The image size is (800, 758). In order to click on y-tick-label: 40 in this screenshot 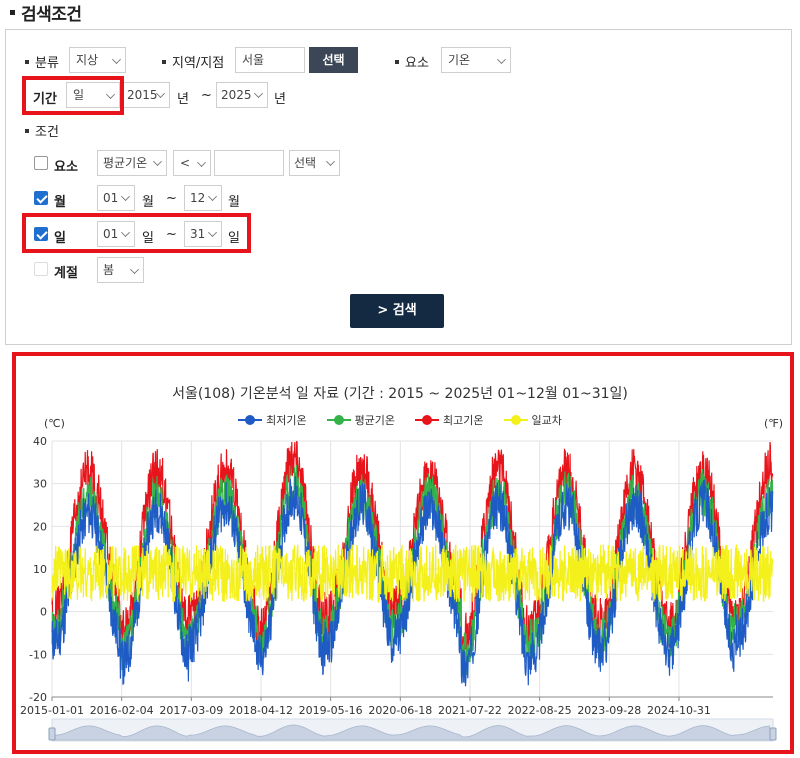, I will do `click(40, 441)`.